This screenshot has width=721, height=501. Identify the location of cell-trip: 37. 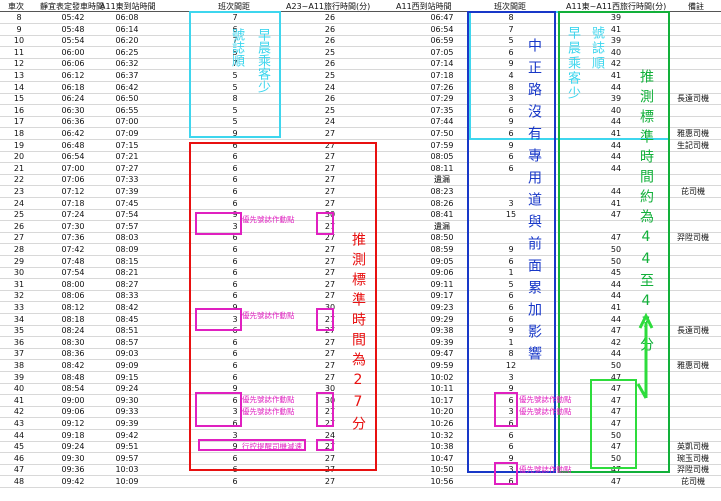
(19, 354).